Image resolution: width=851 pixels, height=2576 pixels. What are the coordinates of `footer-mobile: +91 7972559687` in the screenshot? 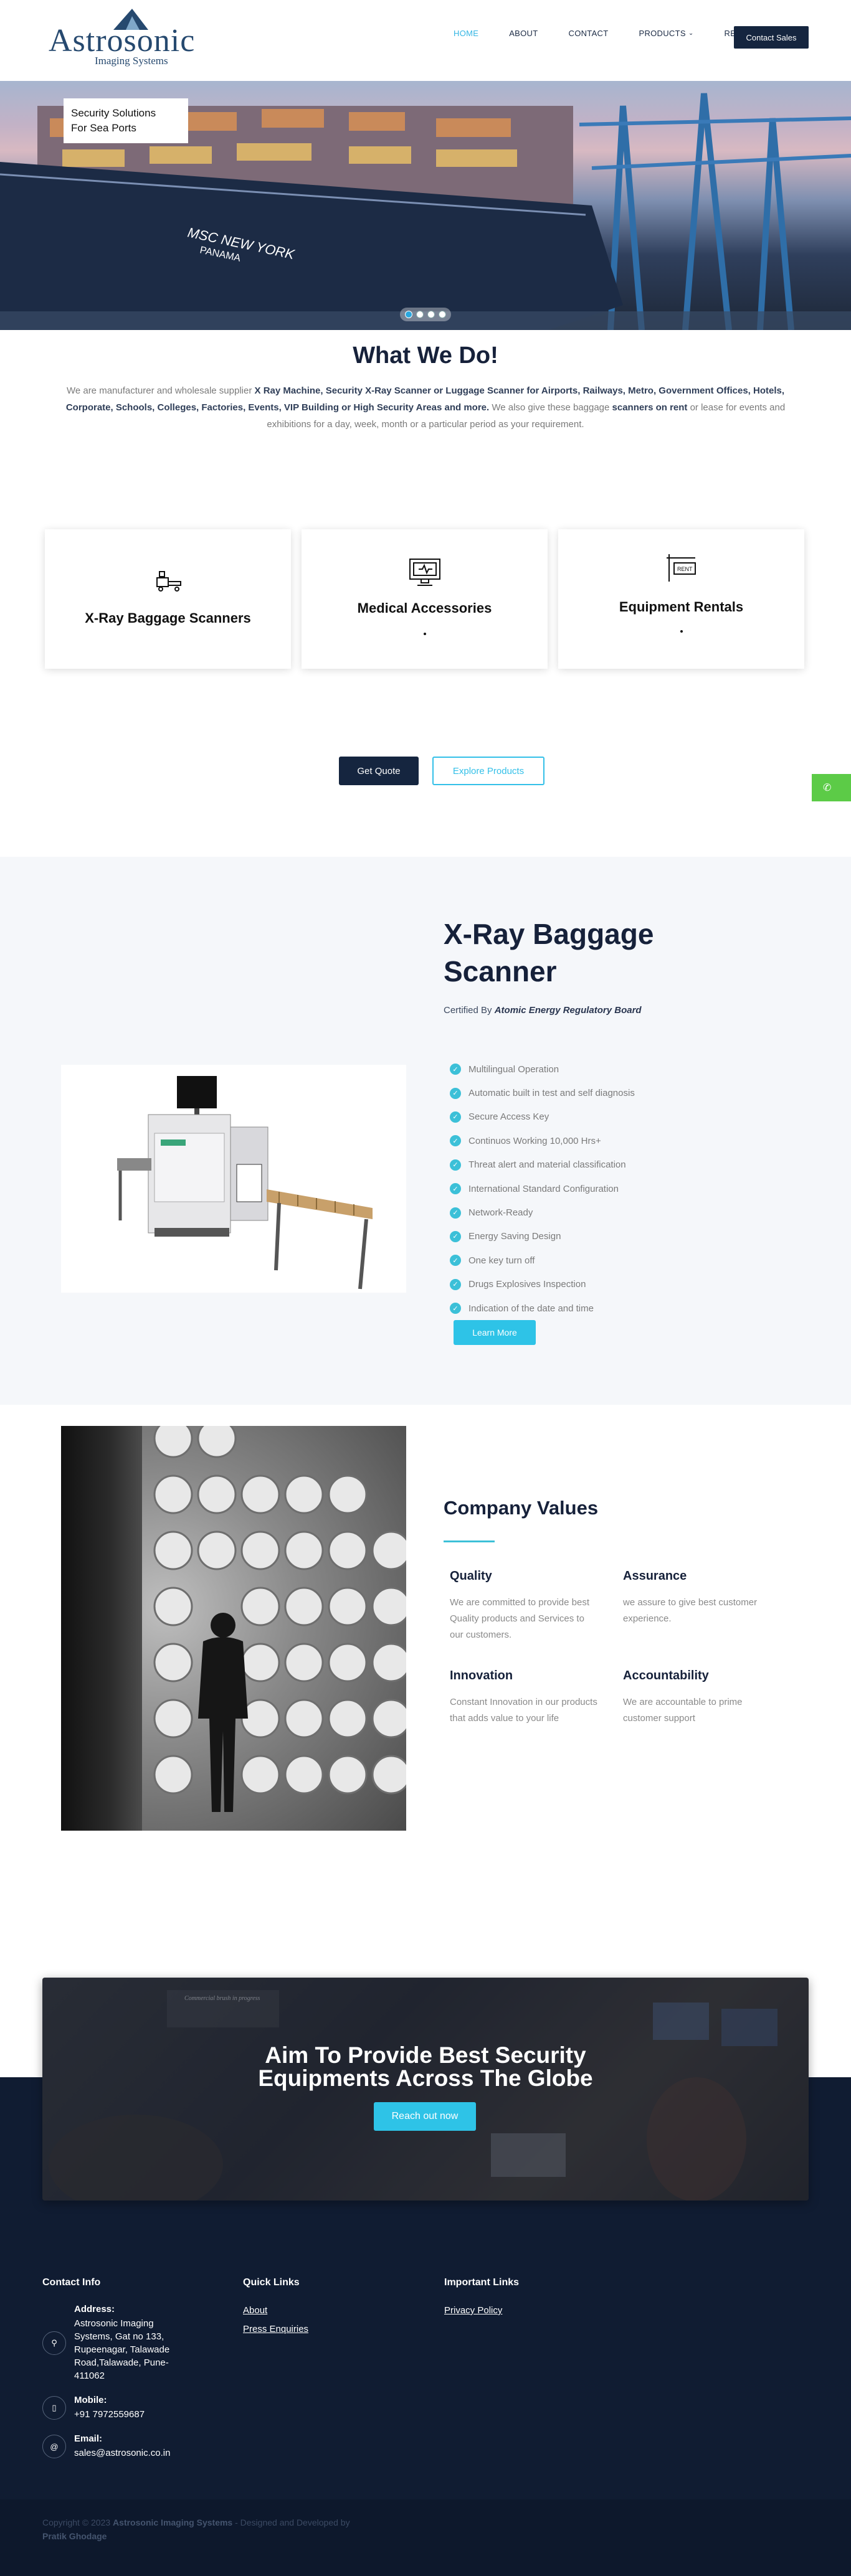 It's located at (133, 2414).